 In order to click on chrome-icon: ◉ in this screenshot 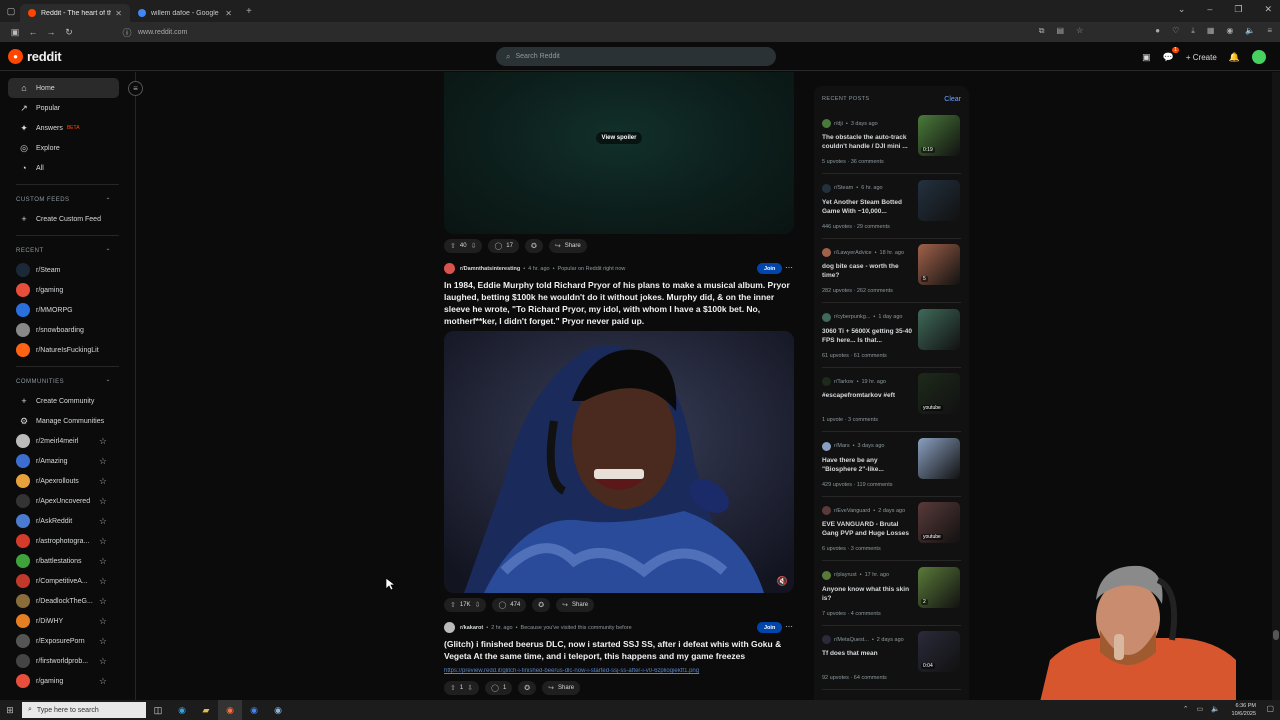, I will do `click(254, 710)`.